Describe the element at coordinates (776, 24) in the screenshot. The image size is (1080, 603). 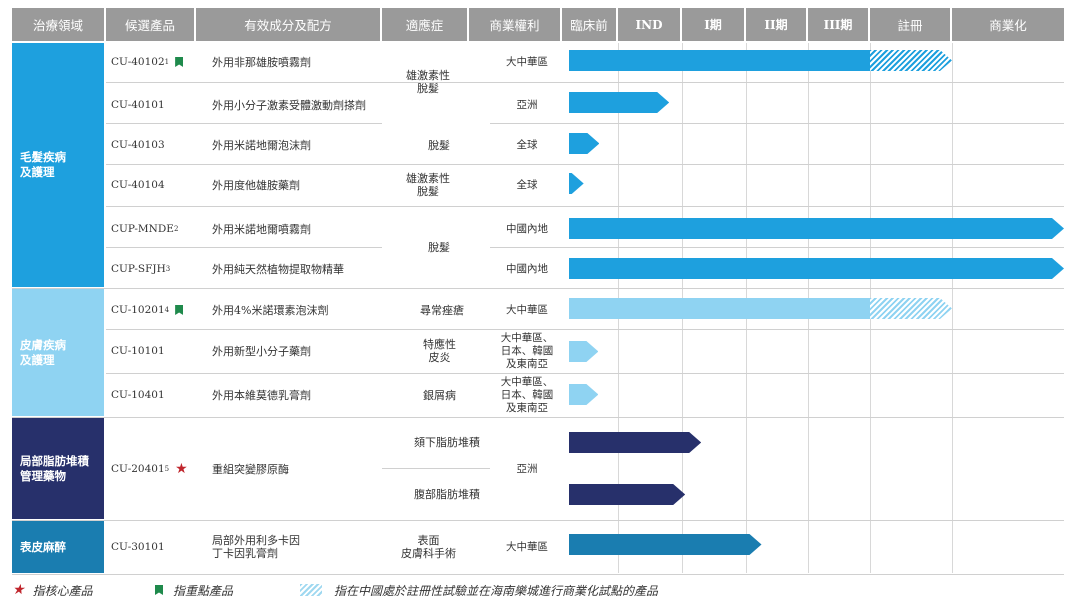
I see `header-phase2: II期` at that location.